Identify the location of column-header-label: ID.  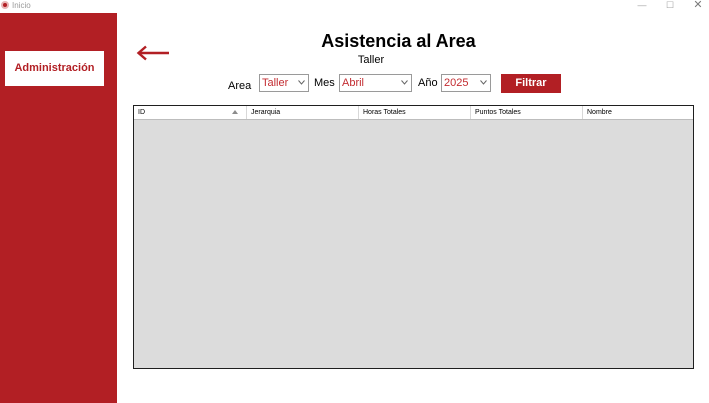
(141, 112).